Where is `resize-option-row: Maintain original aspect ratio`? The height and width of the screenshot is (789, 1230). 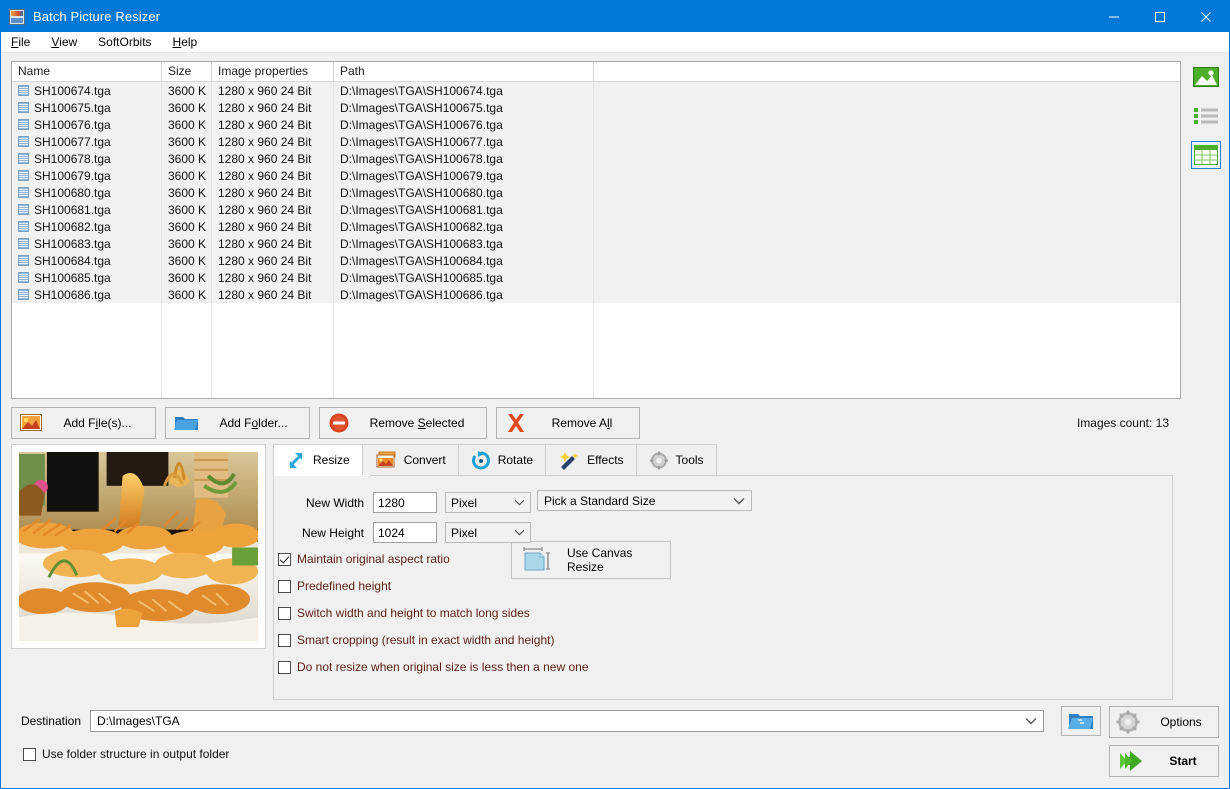
resize-option-row: Maintain original aspect ratio is located at coordinates (725, 559).